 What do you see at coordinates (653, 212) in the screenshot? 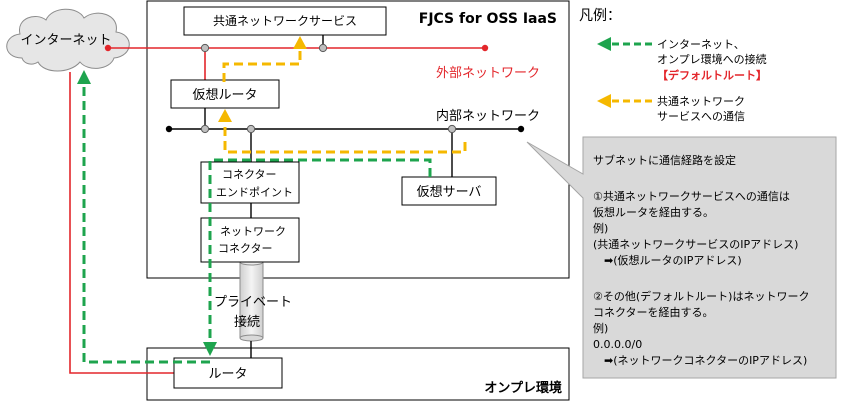
I see `callout-line: 仮想ルータを経由する。` at bounding box center [653, 212].